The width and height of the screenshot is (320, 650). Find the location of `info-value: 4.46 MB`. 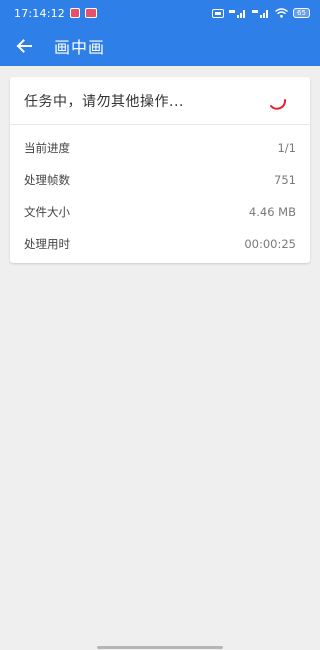

info-value: 4.46 MB is located at coordinates (272, 212).